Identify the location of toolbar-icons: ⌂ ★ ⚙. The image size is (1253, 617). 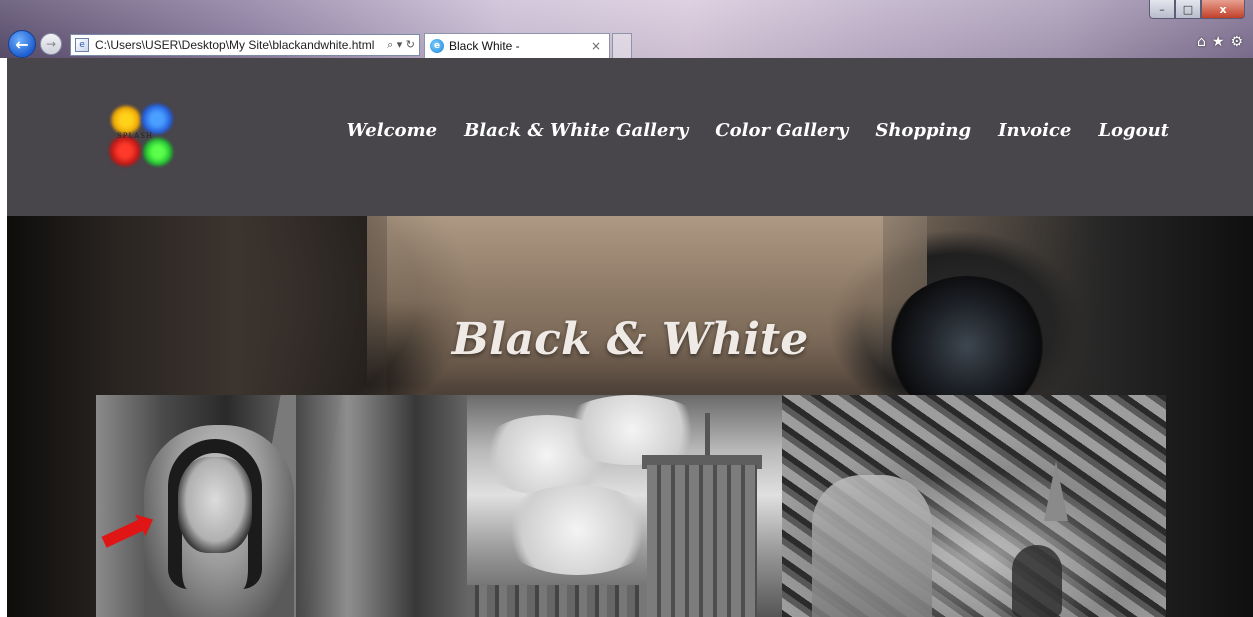
(1220, 42).